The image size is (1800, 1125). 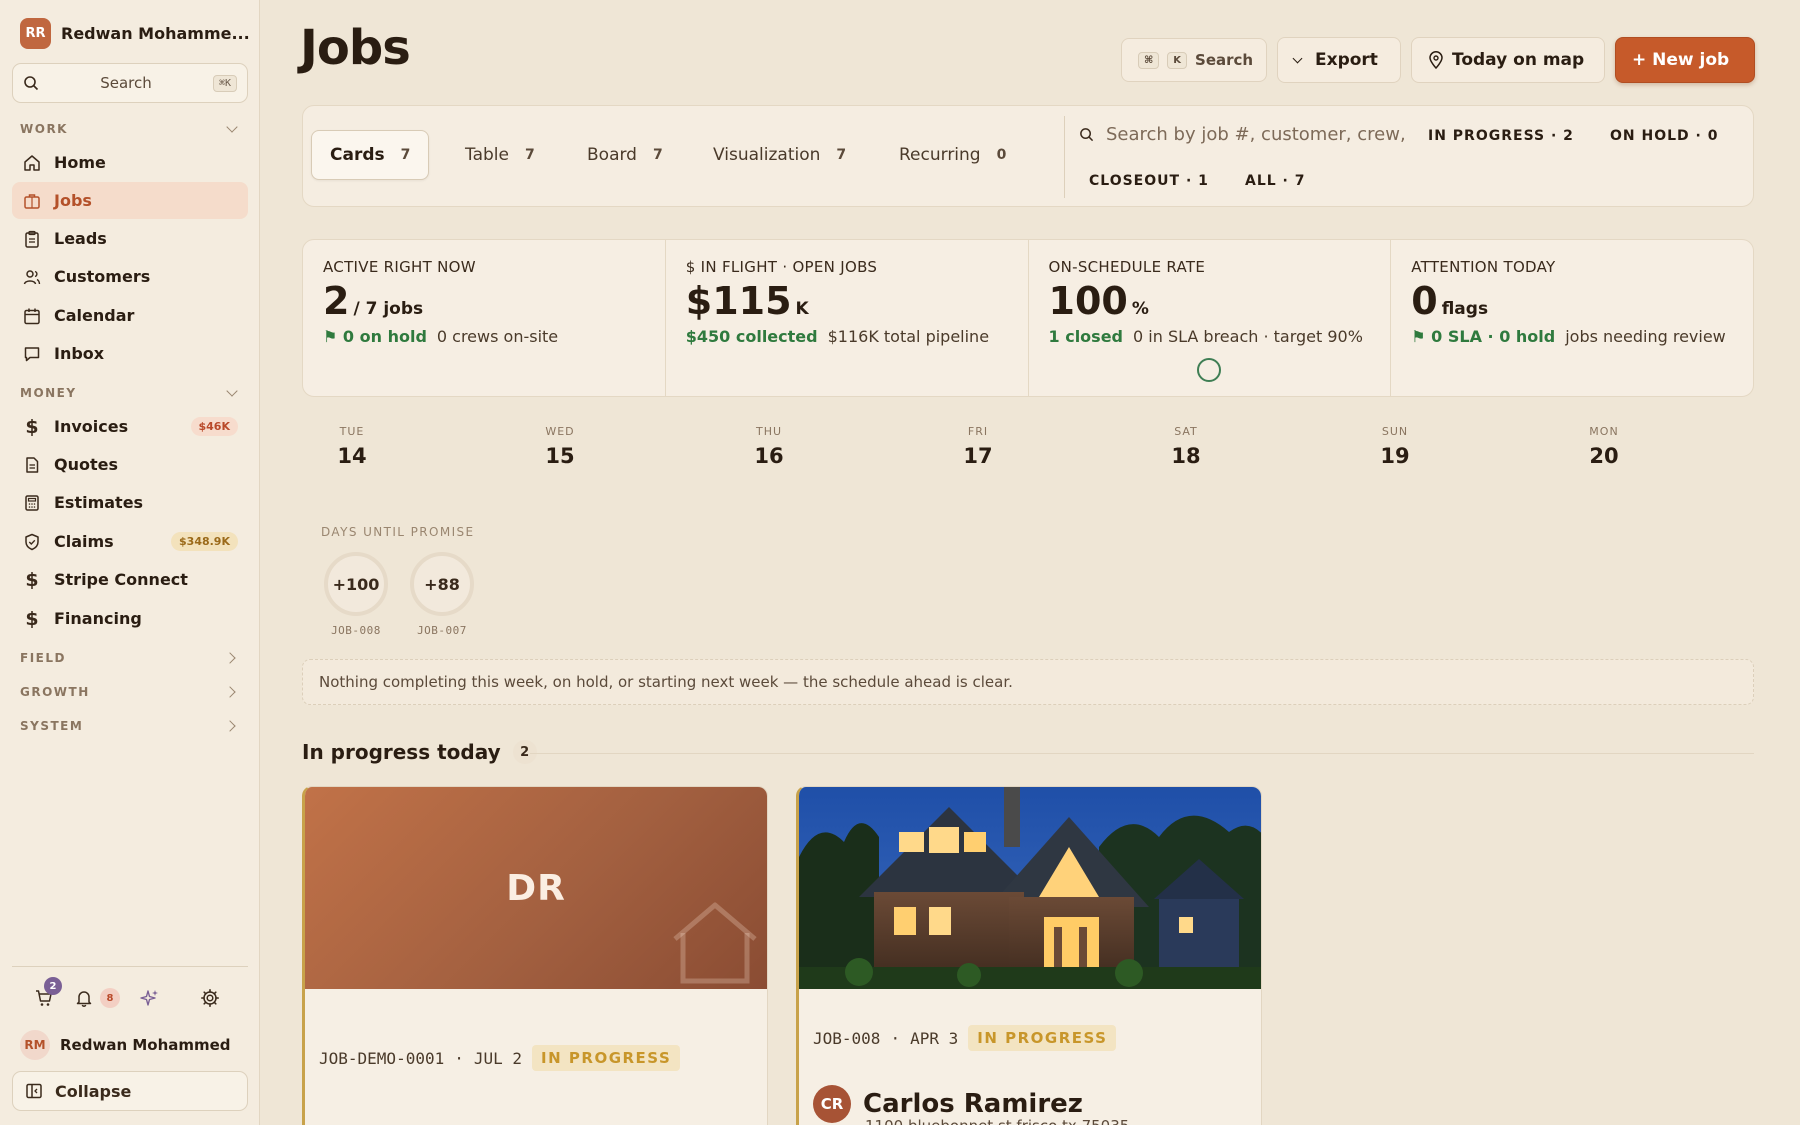 What do you see at coordinates (1501, 136) in the screenshot?
I see `filter-in-progress: IN PROGRESS · 2` at bounding box center [1501, 136].